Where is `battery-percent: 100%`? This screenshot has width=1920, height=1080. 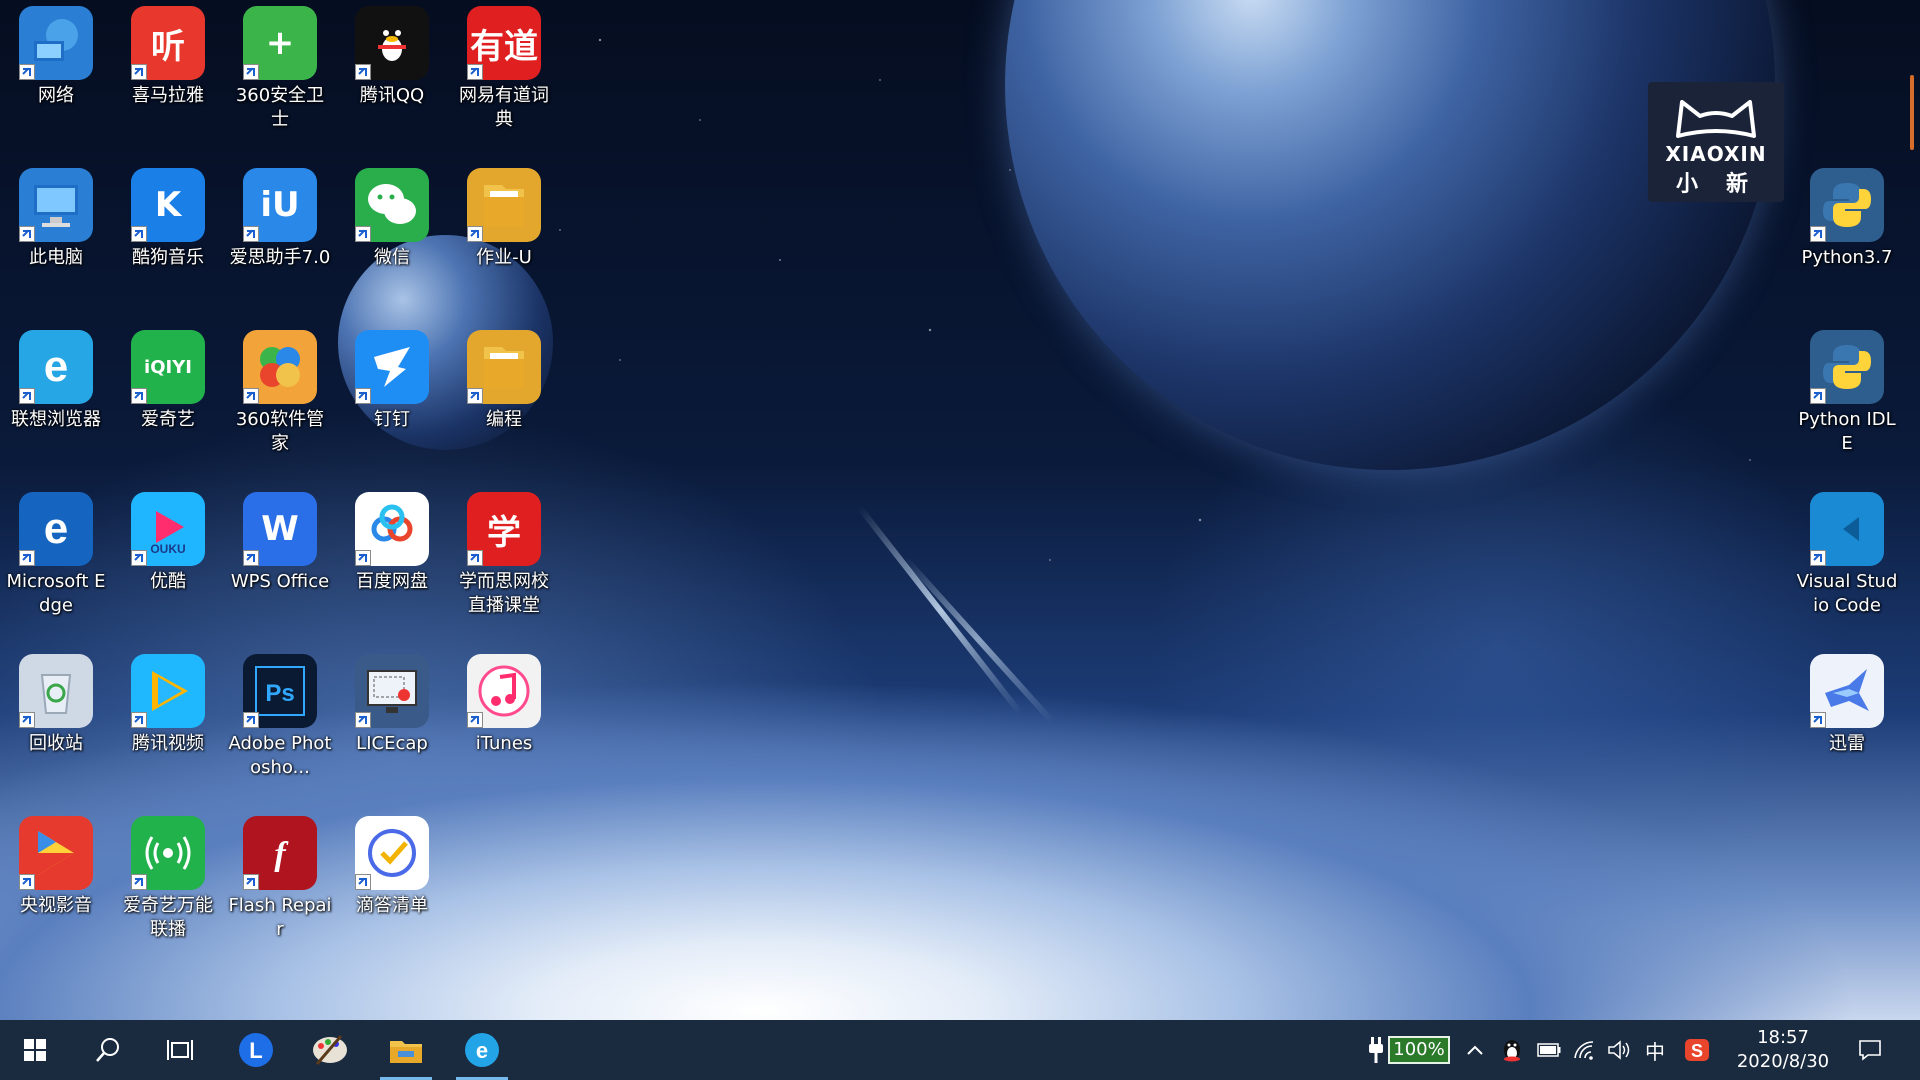
battery-percent: 100% is located at coordinates (1419, 1050).